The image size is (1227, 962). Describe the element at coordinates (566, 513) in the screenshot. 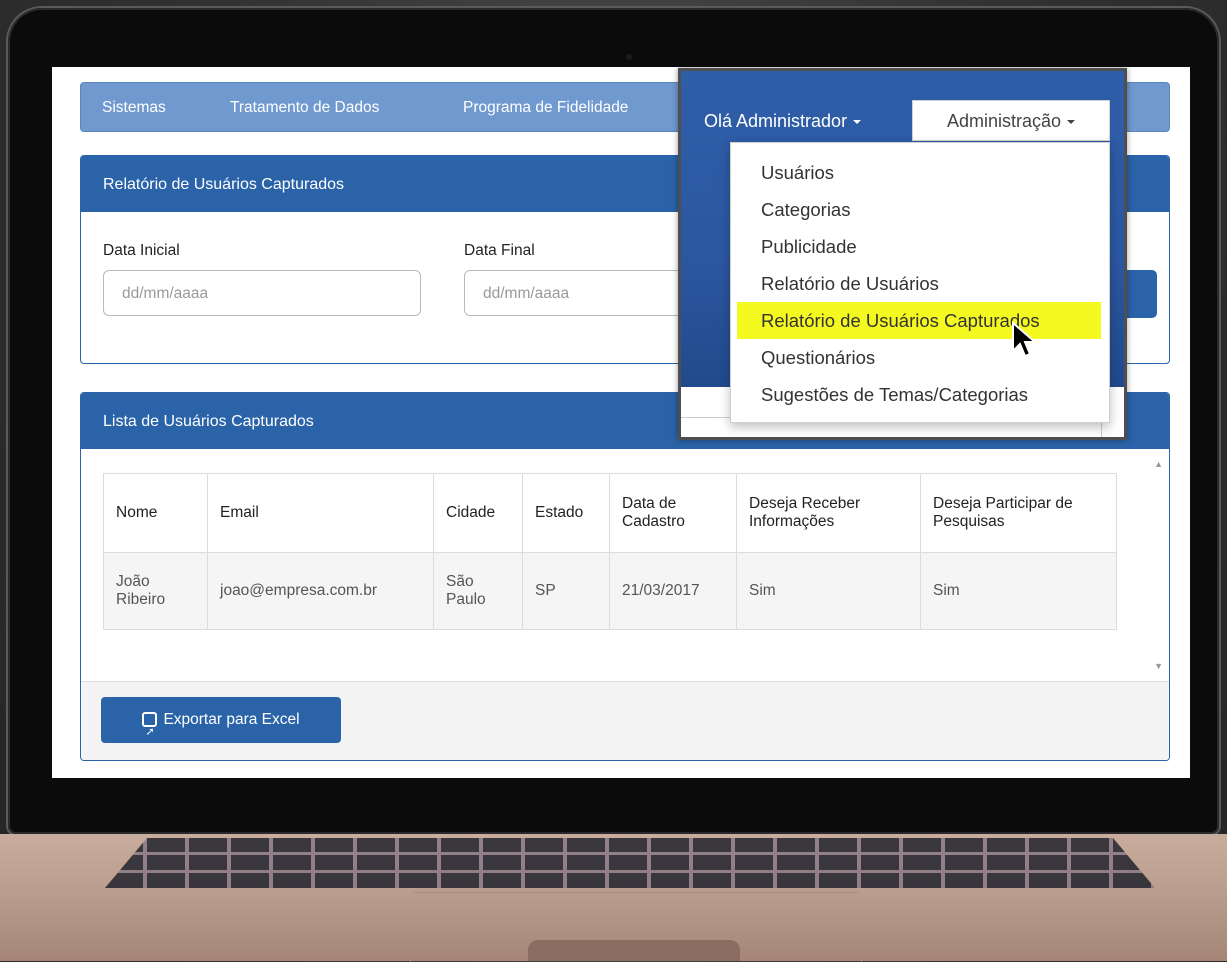

I see `col-estado: Estado` at that location.